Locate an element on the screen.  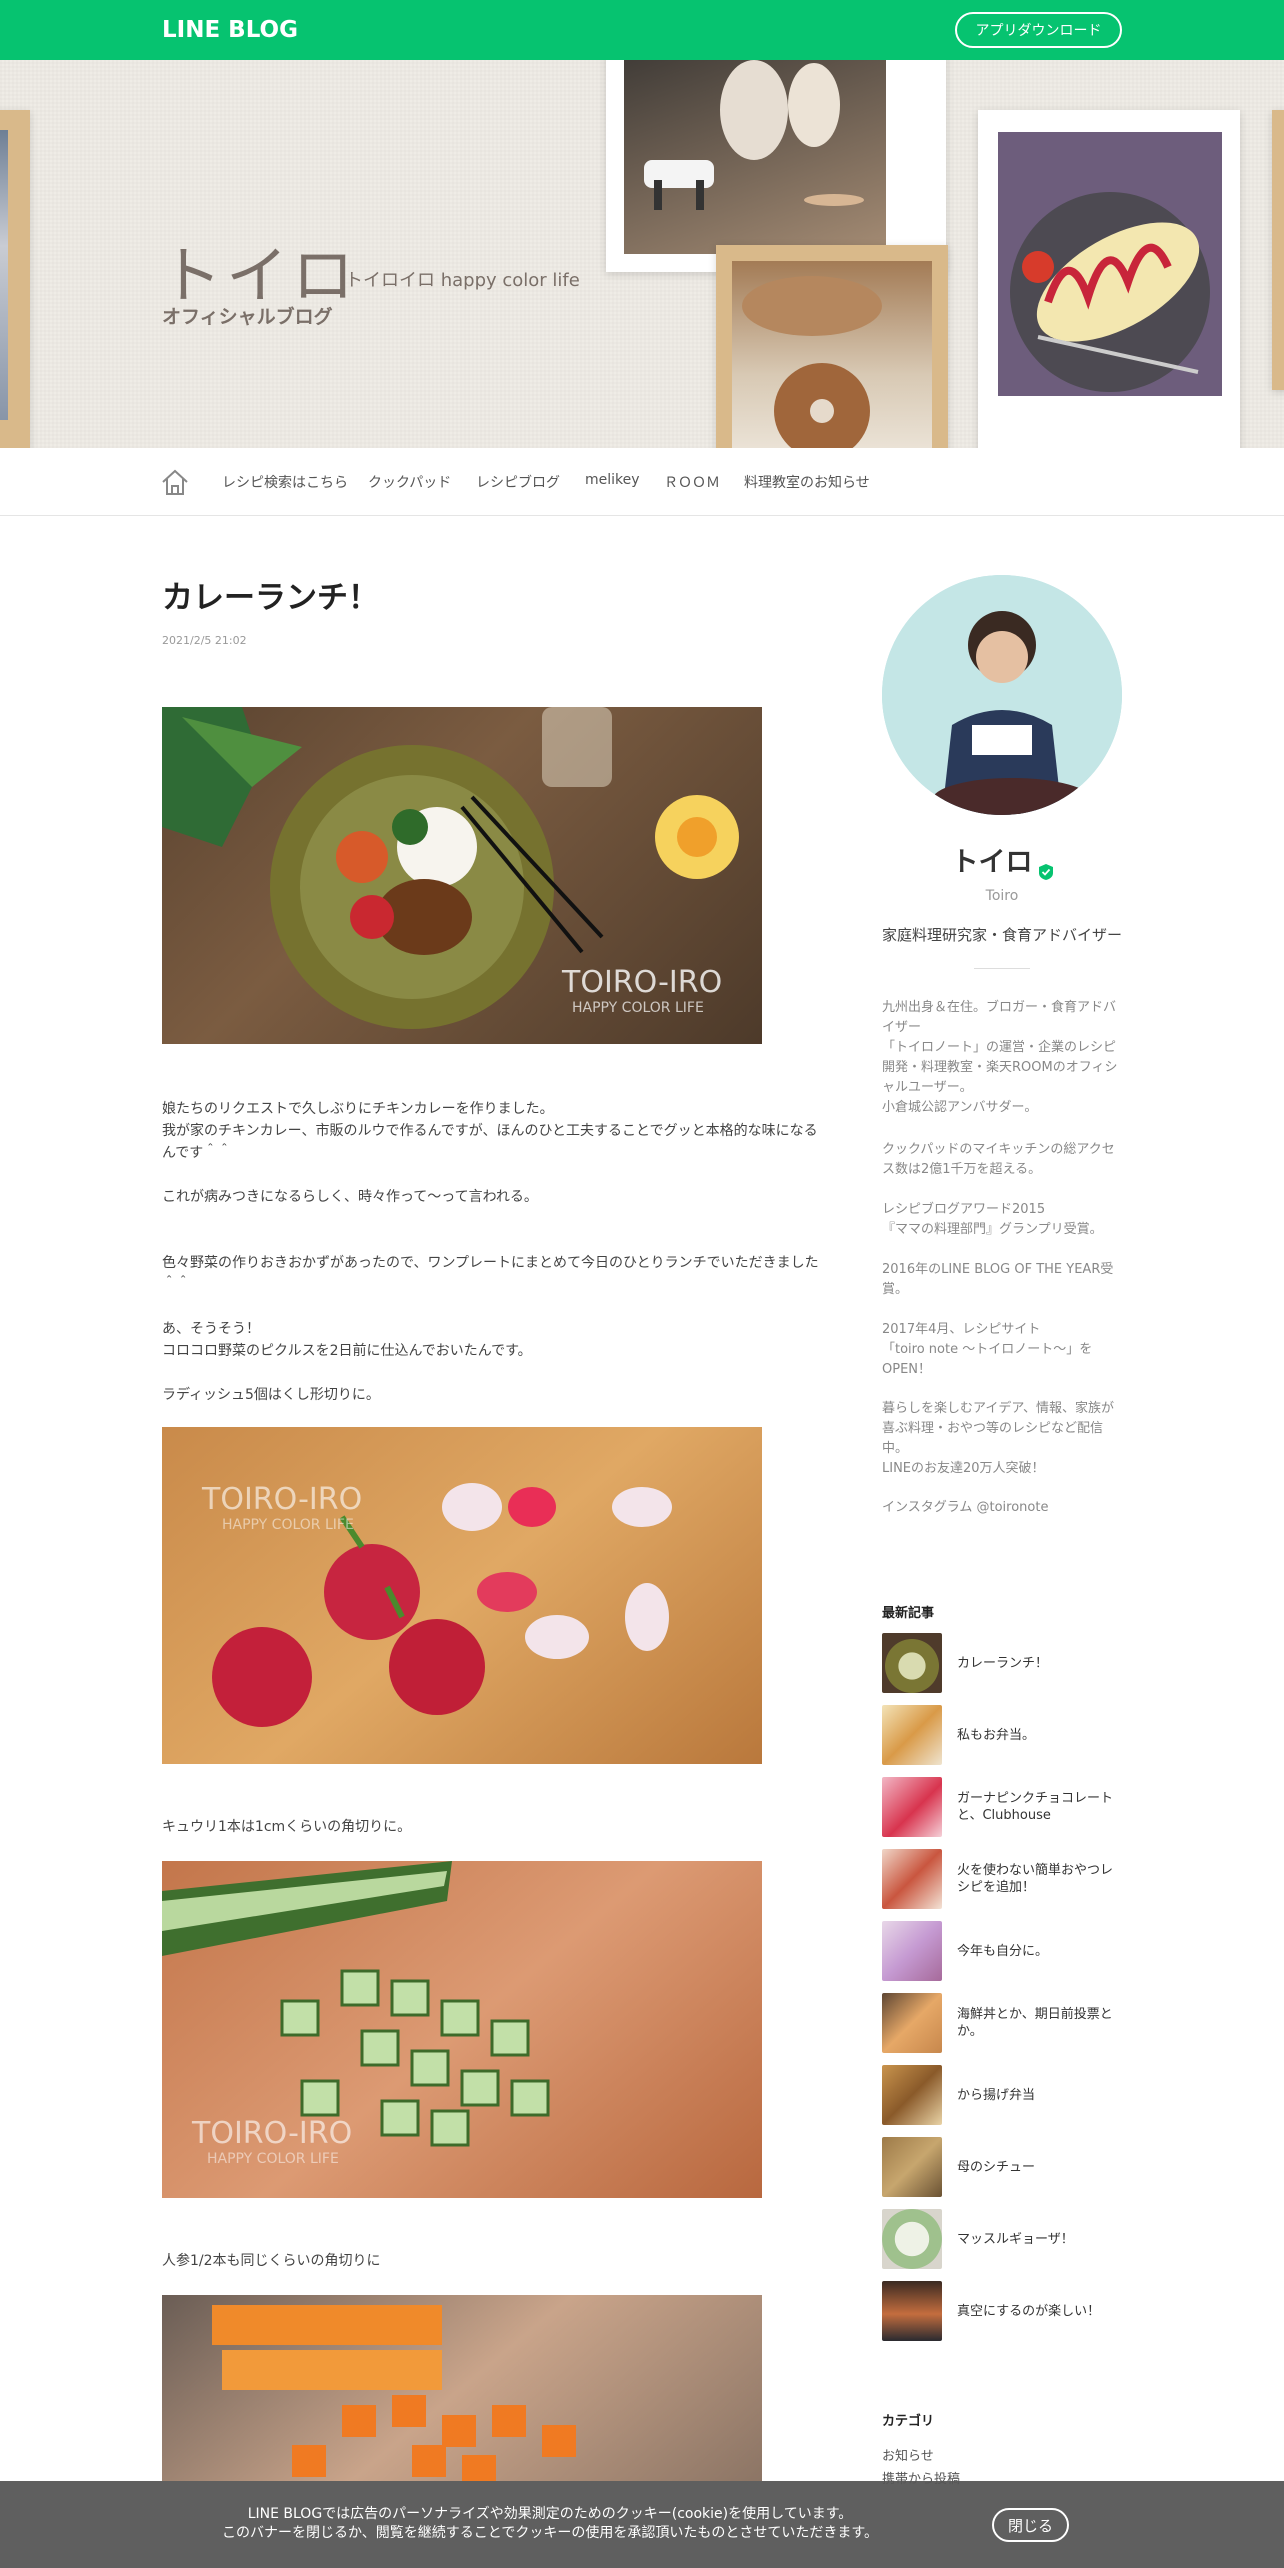
header-photo-right-edge is located at coordinates (1278, 250).